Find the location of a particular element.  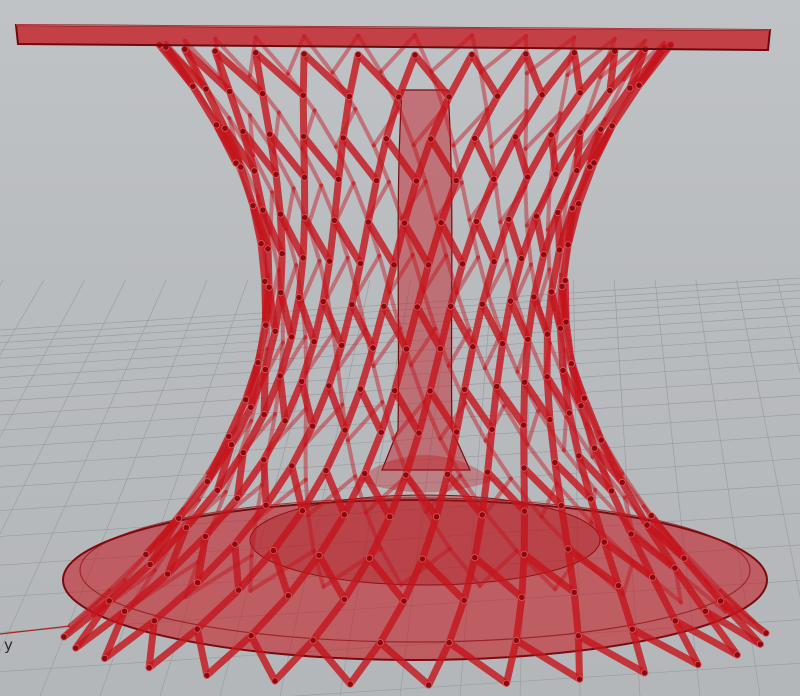

axis-label-y: y is located at coordinates (8, 645).